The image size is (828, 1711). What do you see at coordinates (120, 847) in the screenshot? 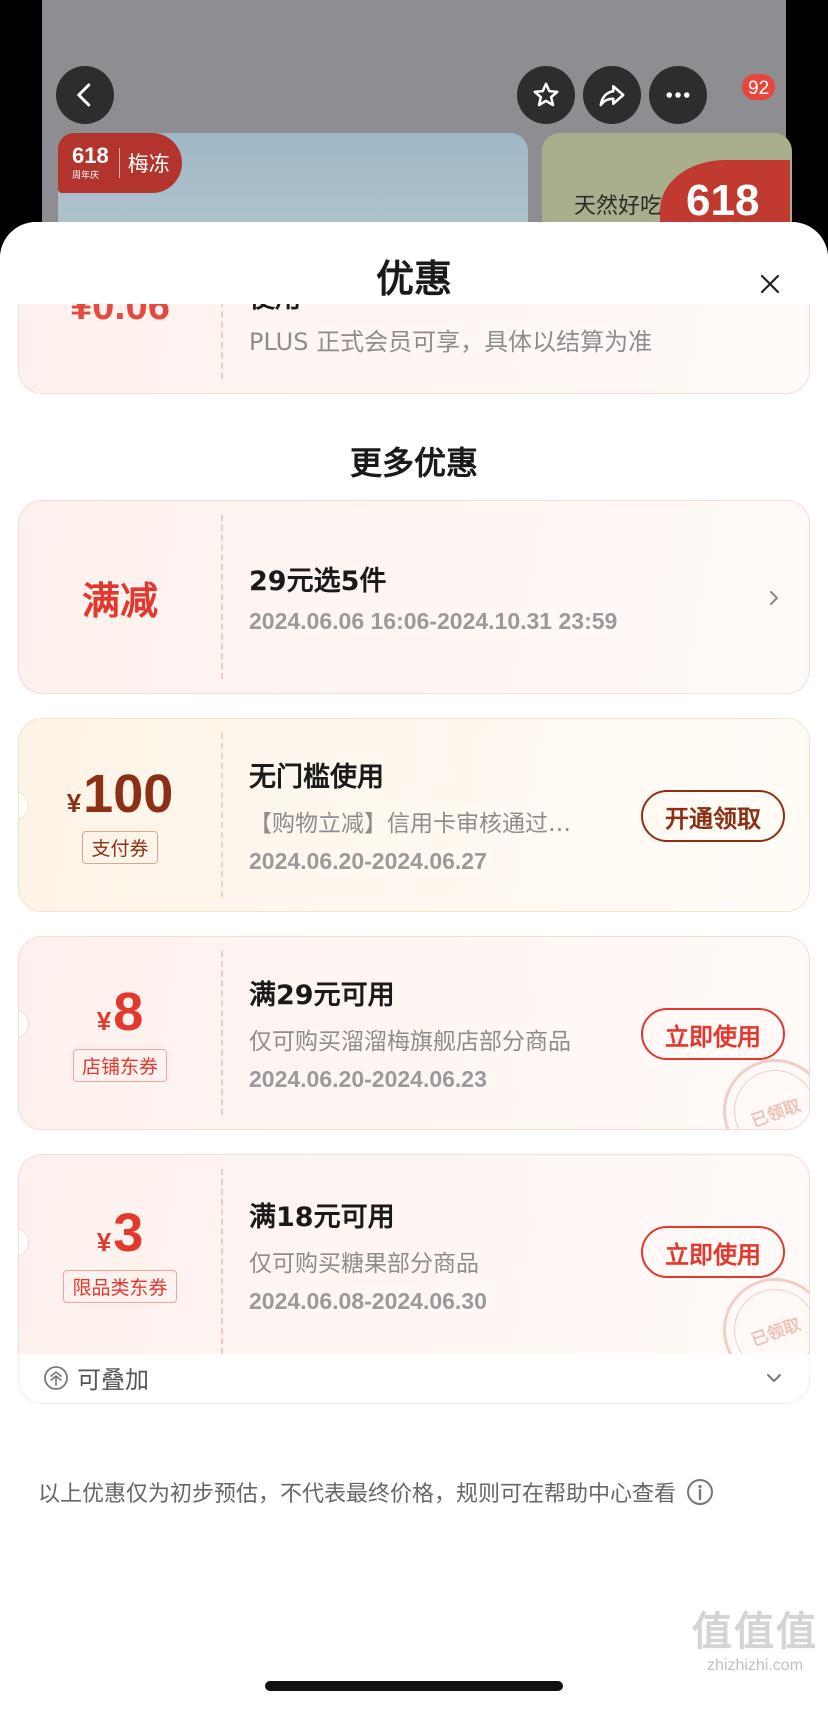
I see `coupon-type-badge: 支付券` at bounding box center [120, 847].